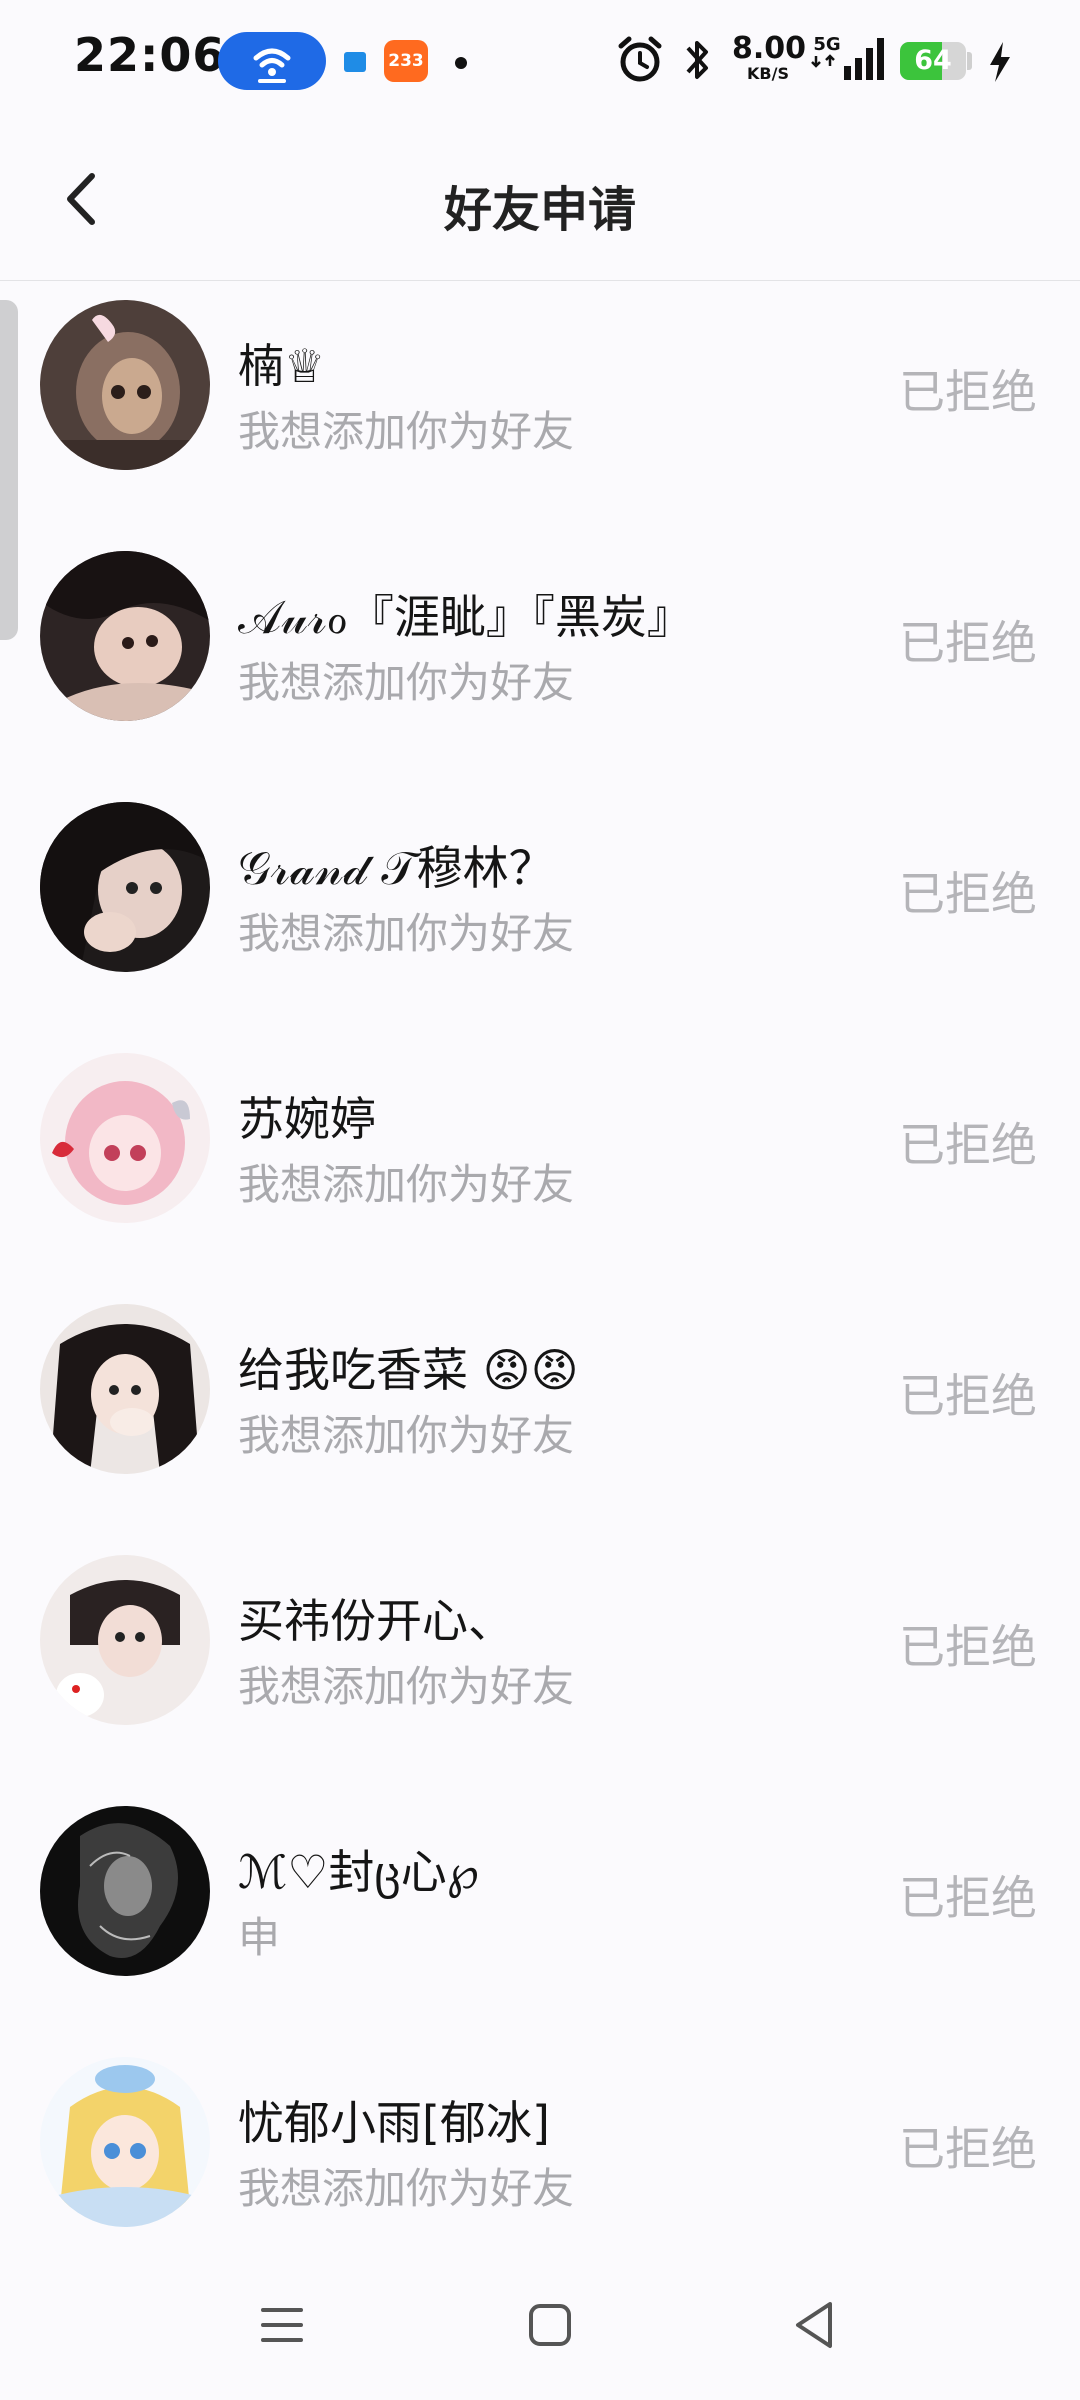 The height and width of the screenshot is (2400, 1080). What do you see at coordinates (969, 61) in the screenshot?
I see `battery-tip` at bounding box center [969, 61].